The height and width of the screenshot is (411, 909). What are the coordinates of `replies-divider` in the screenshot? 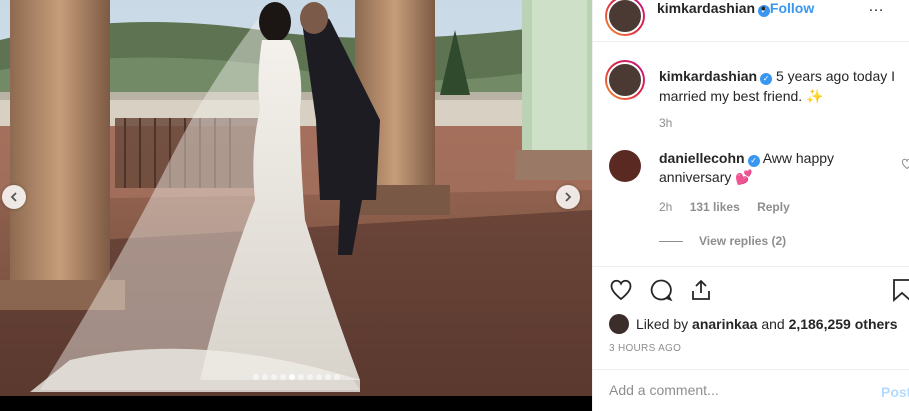 It's located at (671, 242).